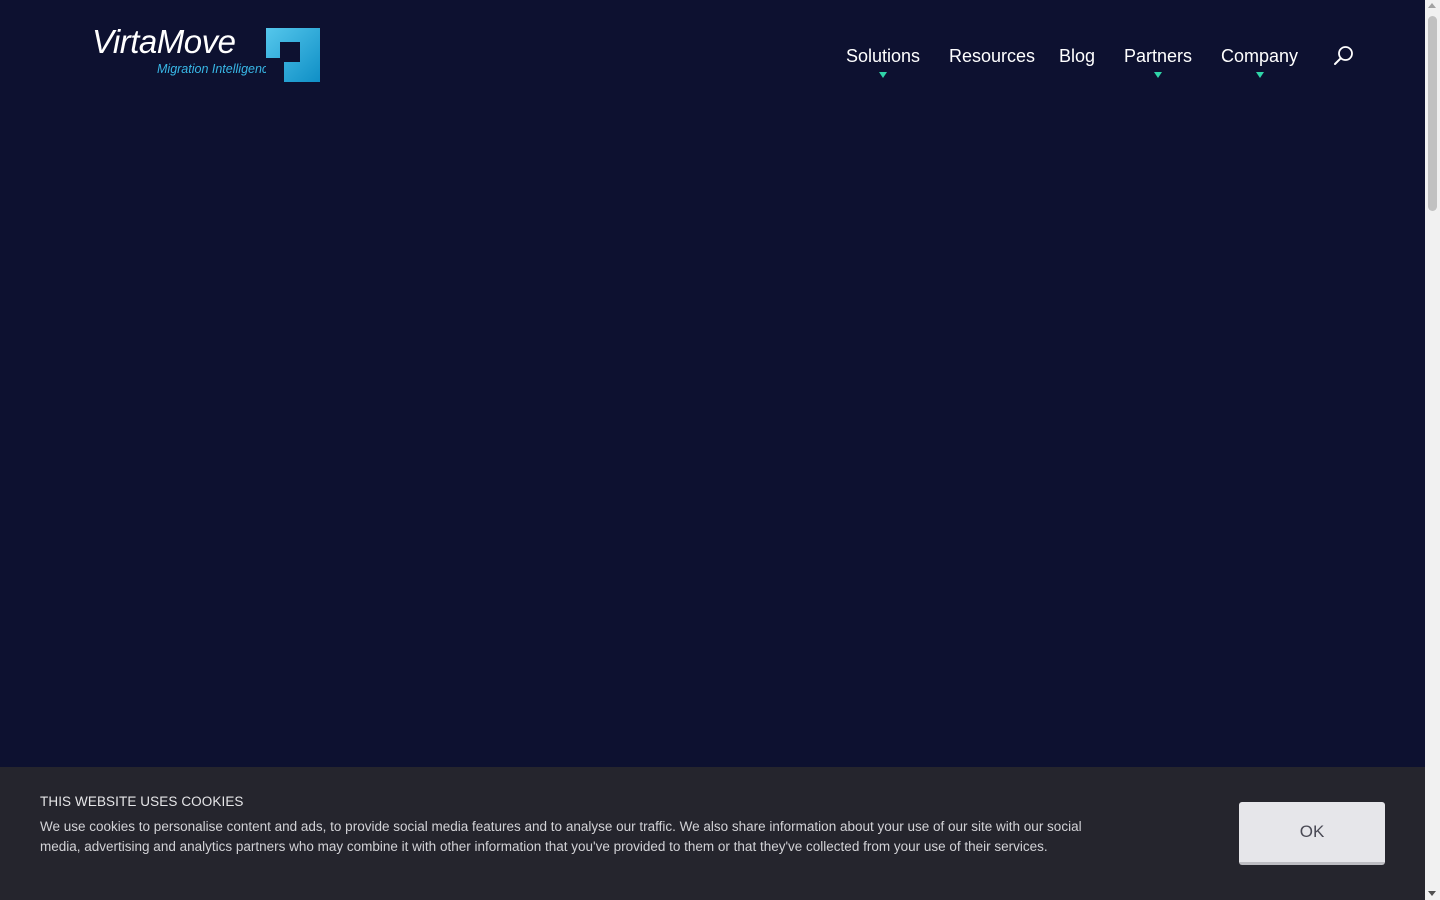  What do you see at coordinates (216, 69) in the screenshot?
I see `logo-tagline: Migration Intelligence` at bounding box center [216, 69].